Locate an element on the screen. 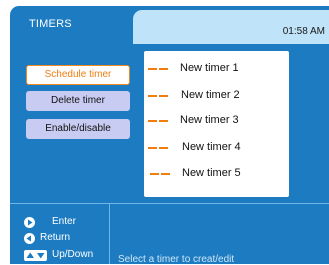  clock-display: 01:58 AM is located at coordinates (303, 31).